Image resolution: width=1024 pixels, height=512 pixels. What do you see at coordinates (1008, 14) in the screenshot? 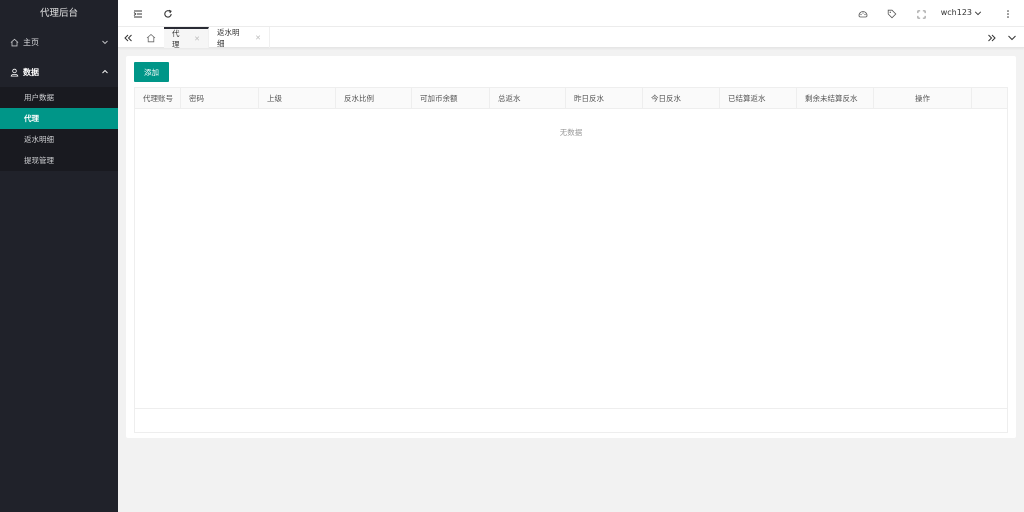
I see `more-vertical-icon` at bounding box center [1008, 14].